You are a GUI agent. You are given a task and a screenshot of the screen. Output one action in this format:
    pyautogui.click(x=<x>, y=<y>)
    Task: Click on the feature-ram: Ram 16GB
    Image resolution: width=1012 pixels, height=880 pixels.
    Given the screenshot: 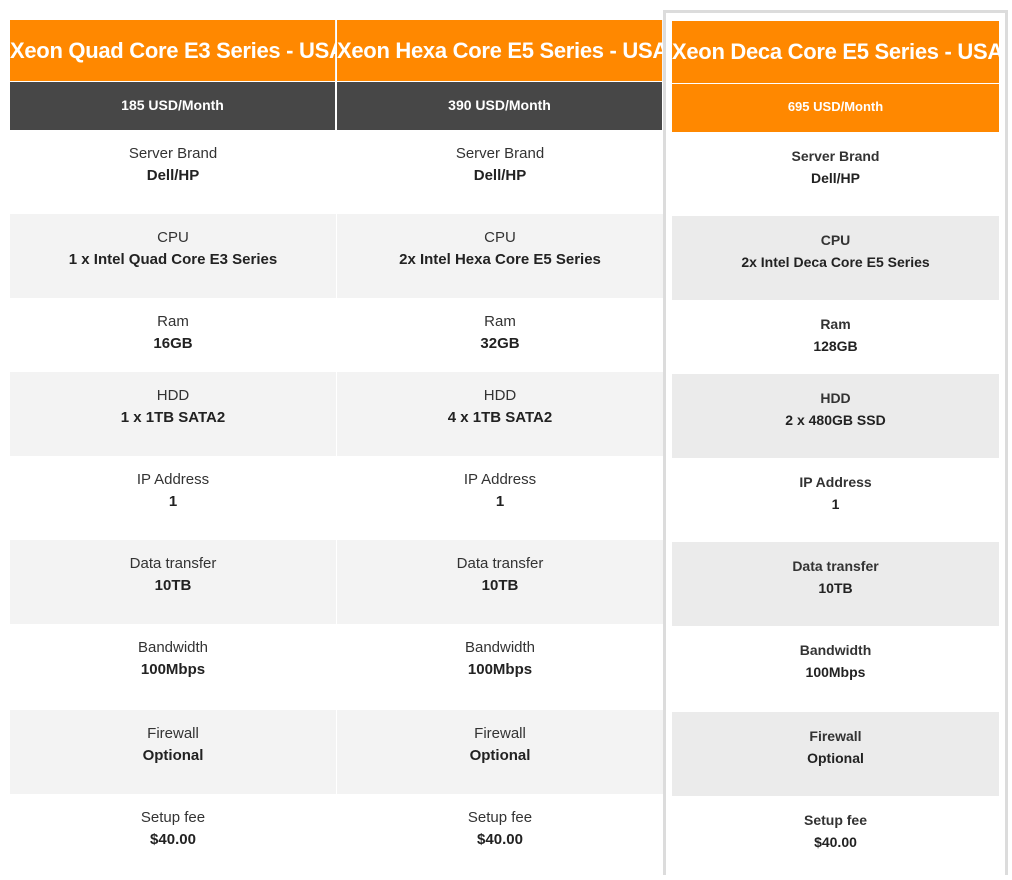 What is the action you would take?
    pyautogui.click(x=173, y=335)
    